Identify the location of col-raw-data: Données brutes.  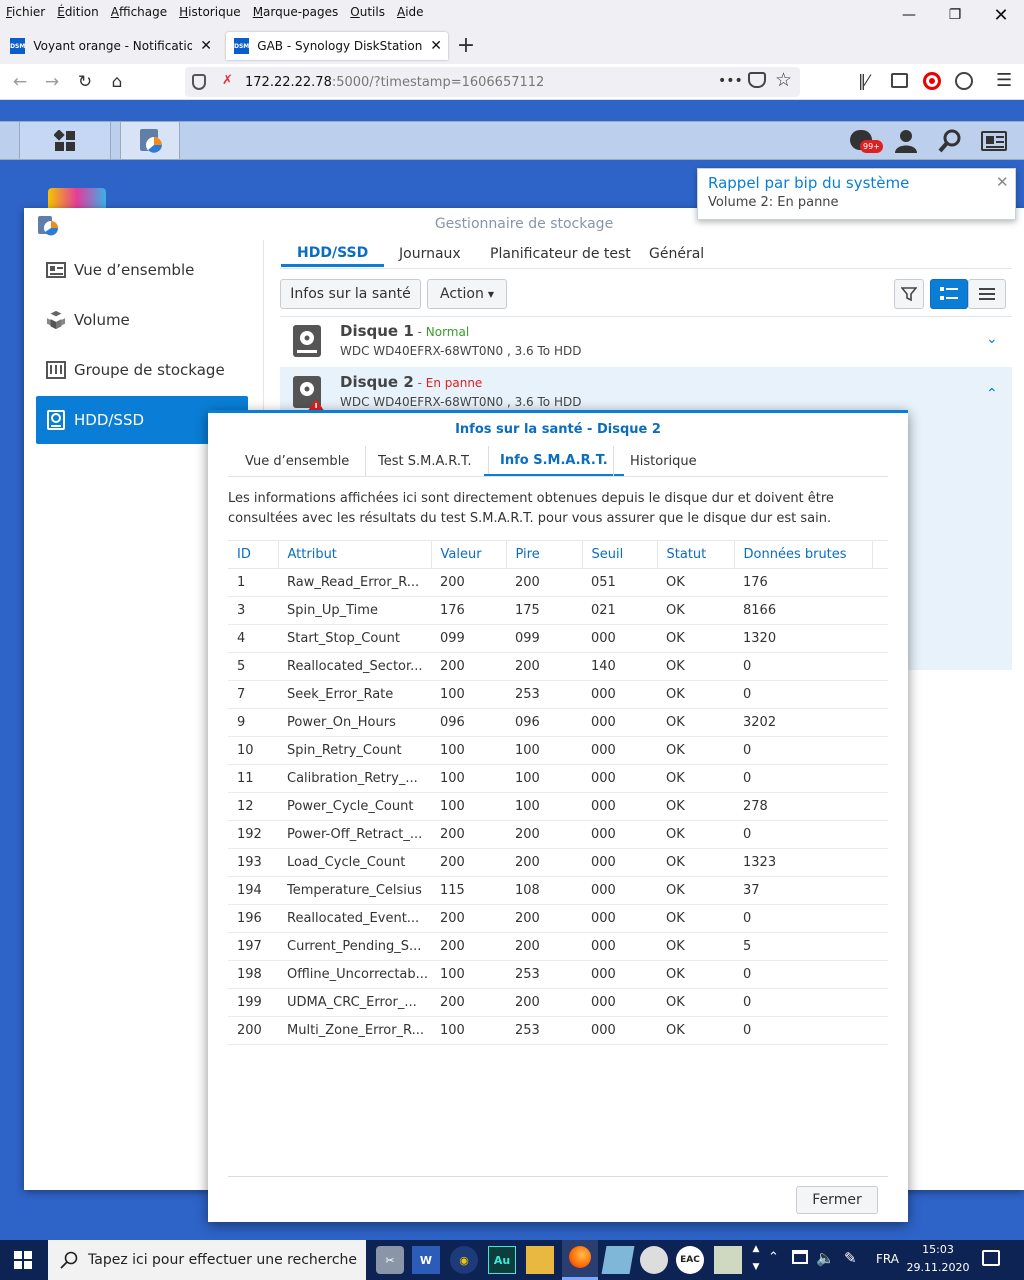
(802, 554).